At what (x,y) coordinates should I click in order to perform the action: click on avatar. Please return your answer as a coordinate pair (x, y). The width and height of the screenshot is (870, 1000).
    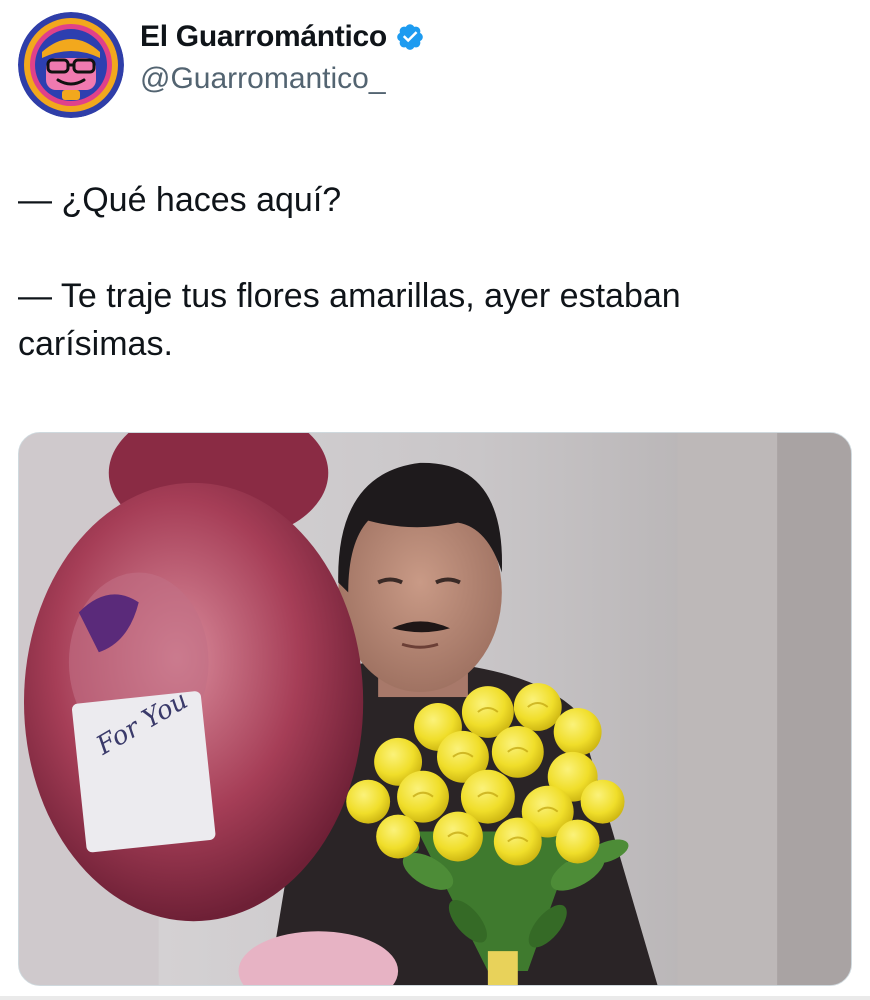
    Looking at the image, I should click on (71, 65).